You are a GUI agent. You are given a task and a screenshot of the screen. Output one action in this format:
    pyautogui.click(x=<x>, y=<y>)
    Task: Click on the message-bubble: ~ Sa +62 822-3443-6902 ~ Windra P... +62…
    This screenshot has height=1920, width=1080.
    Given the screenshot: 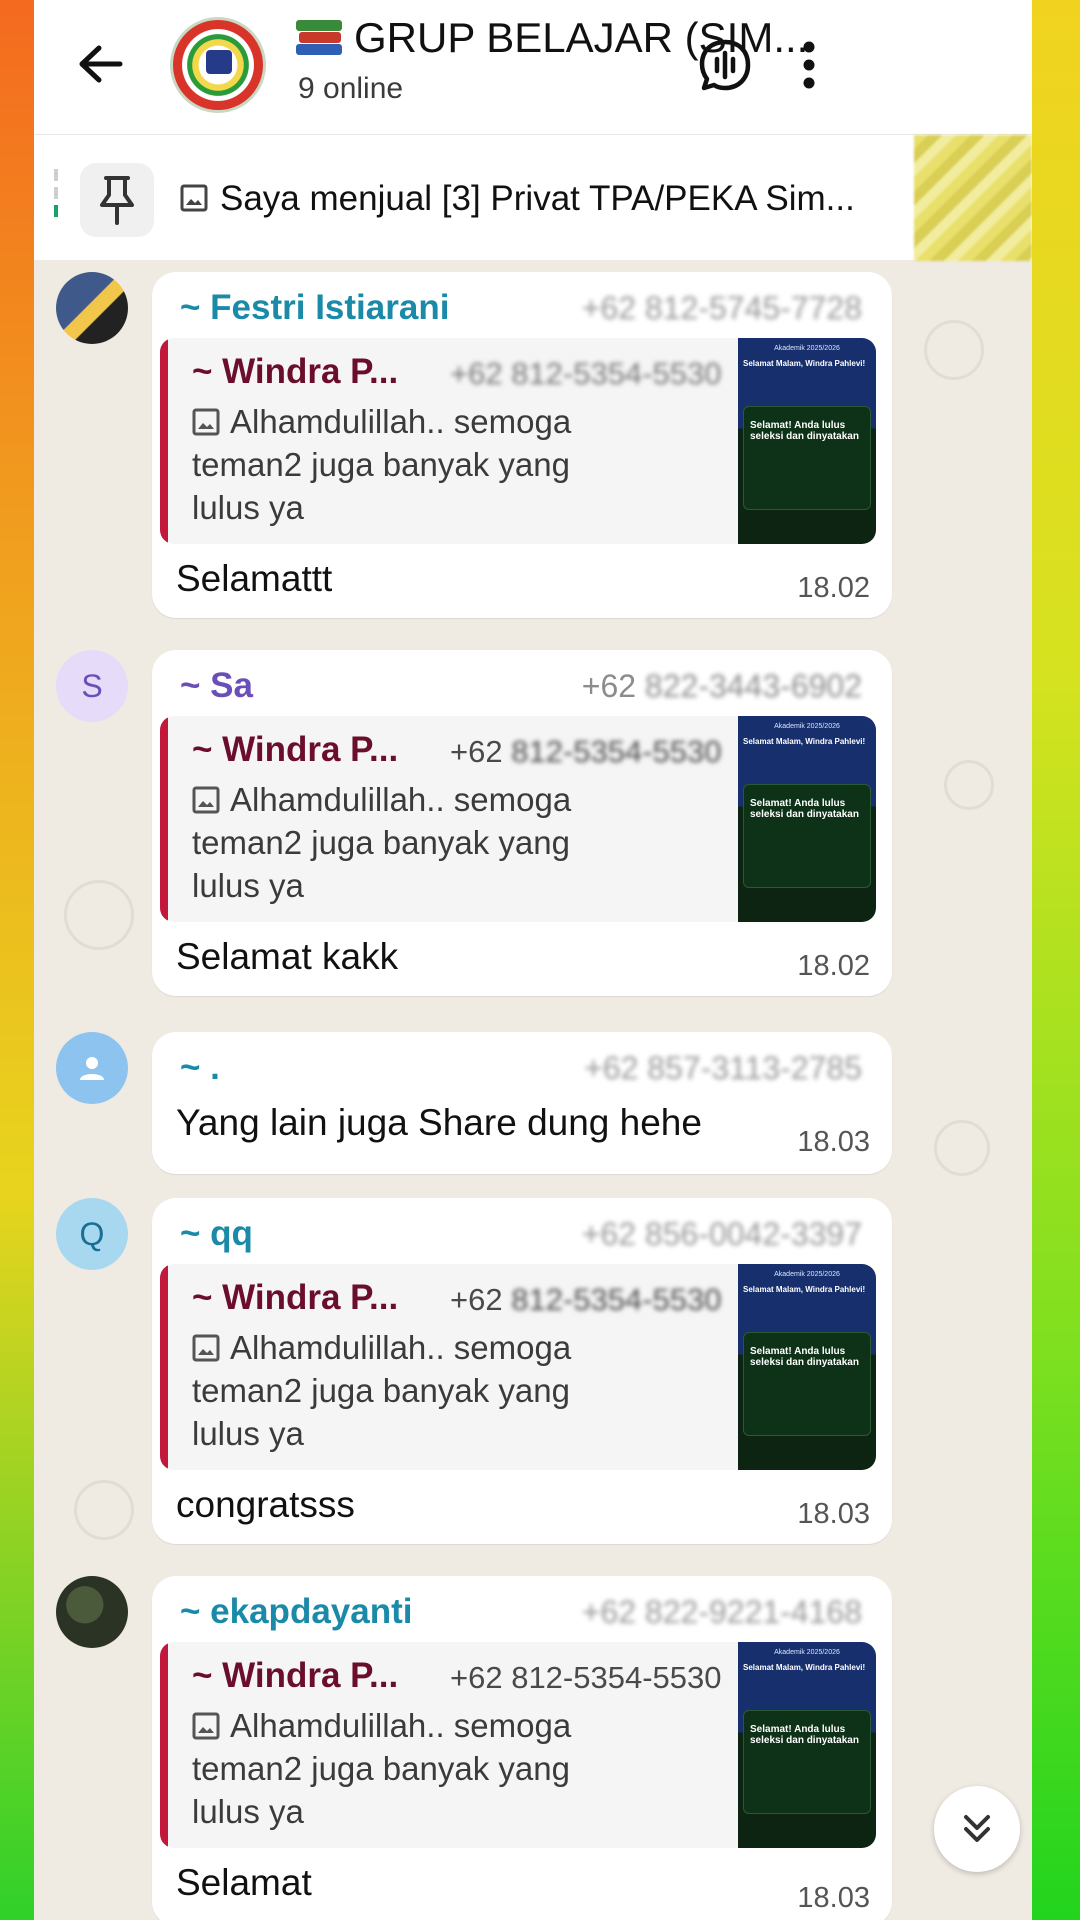 What is the action you would take?
    pyautogui.click(x=522, y=823)
    